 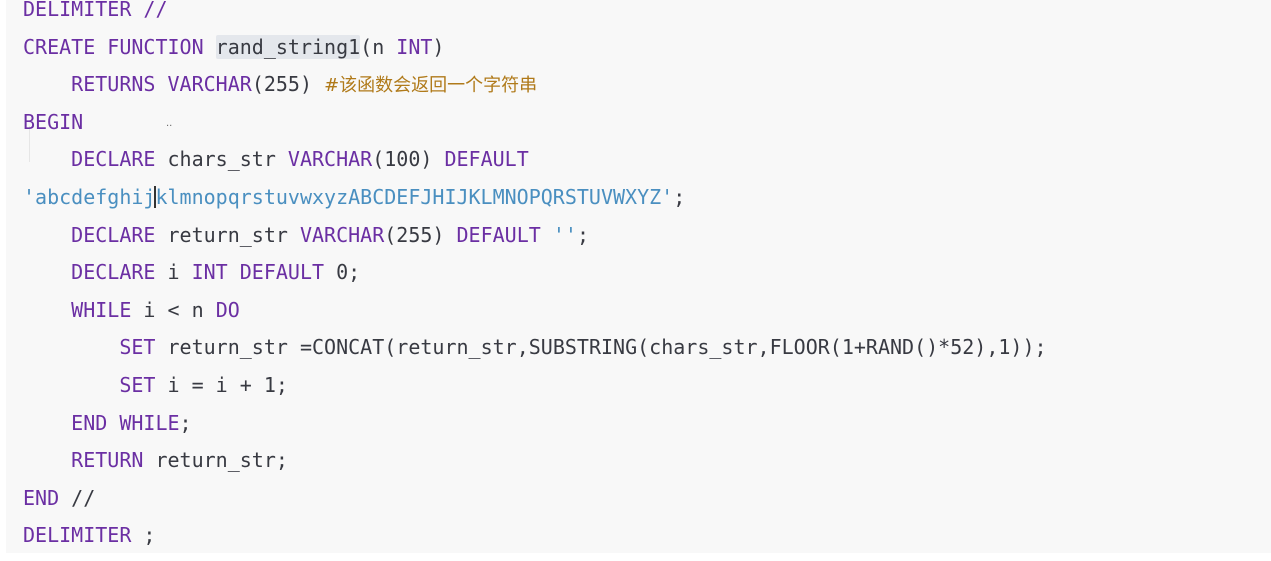 I want to click on code-line-5: DECLARE chars_str VARCHAR(100) DEFAULT, so click(x=535, y=160).